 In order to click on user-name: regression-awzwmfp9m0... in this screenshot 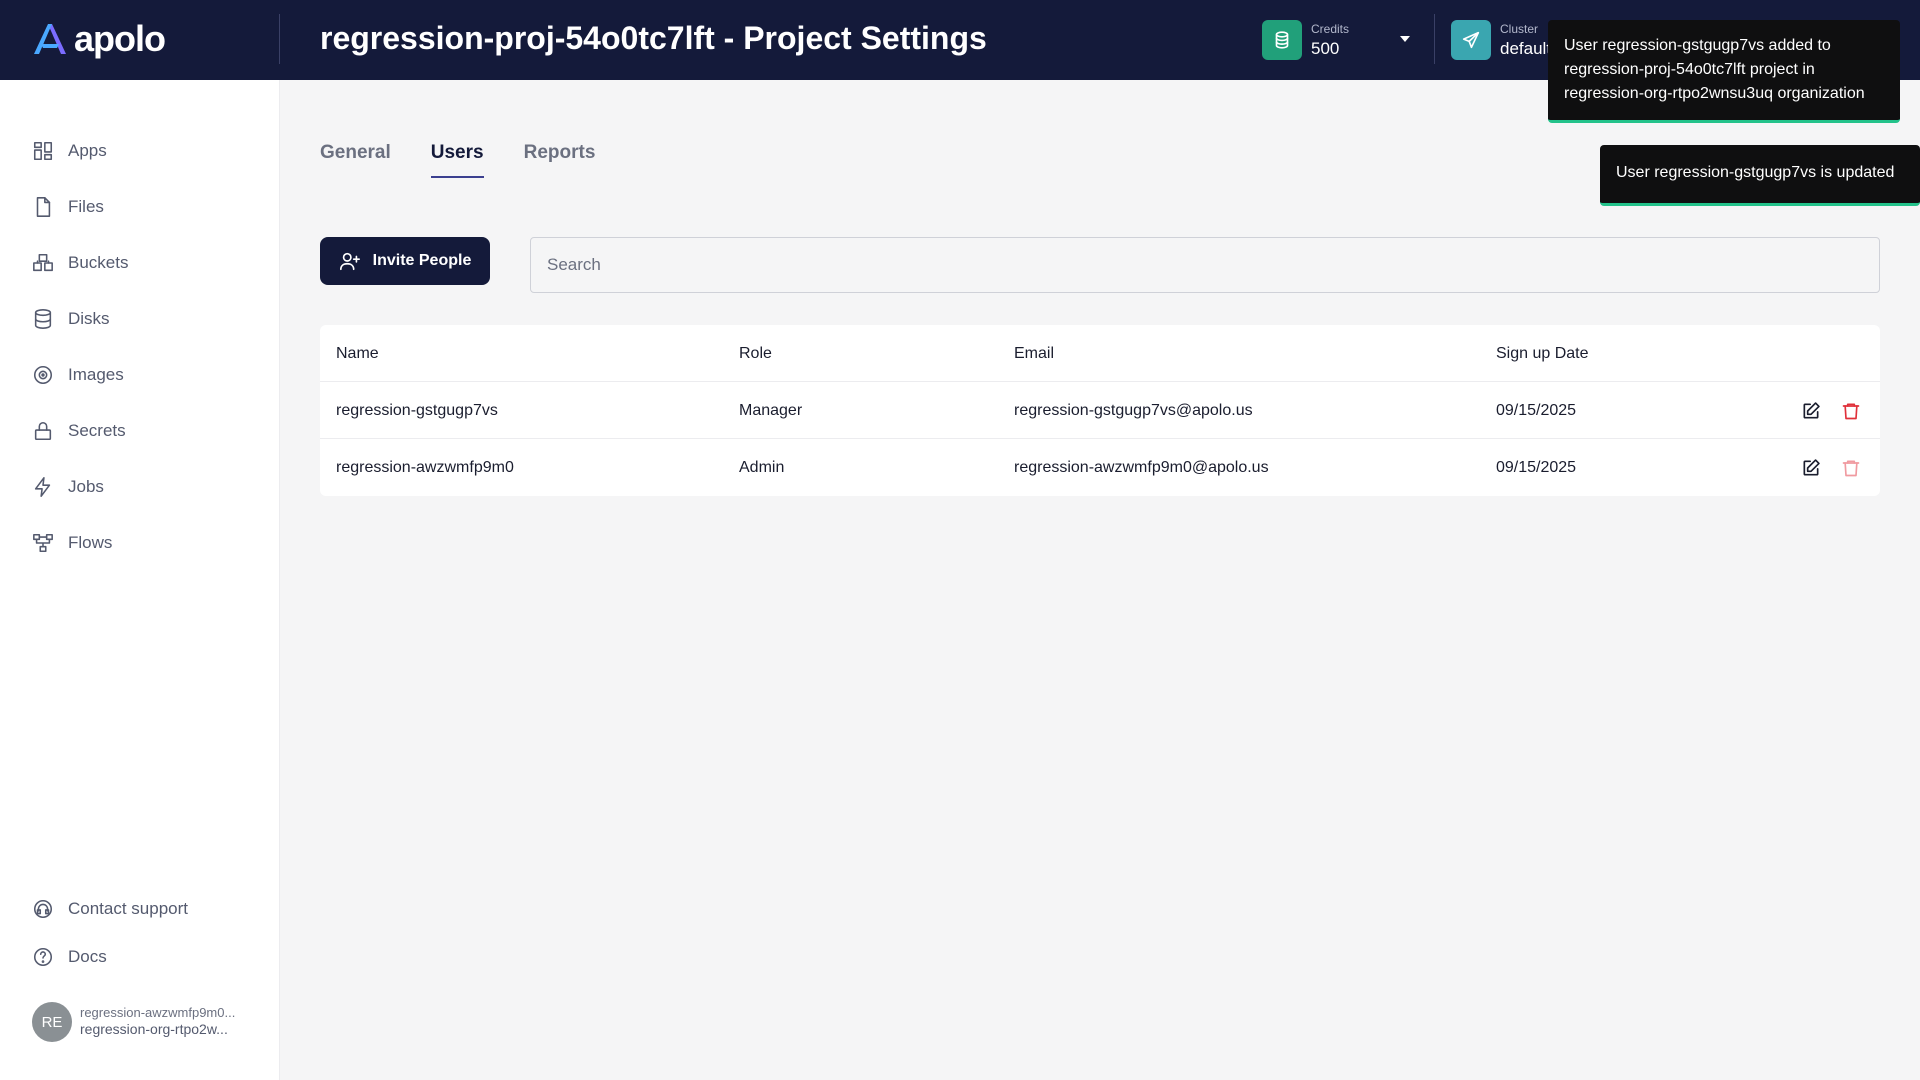, I will do `click(158, 1013)`.